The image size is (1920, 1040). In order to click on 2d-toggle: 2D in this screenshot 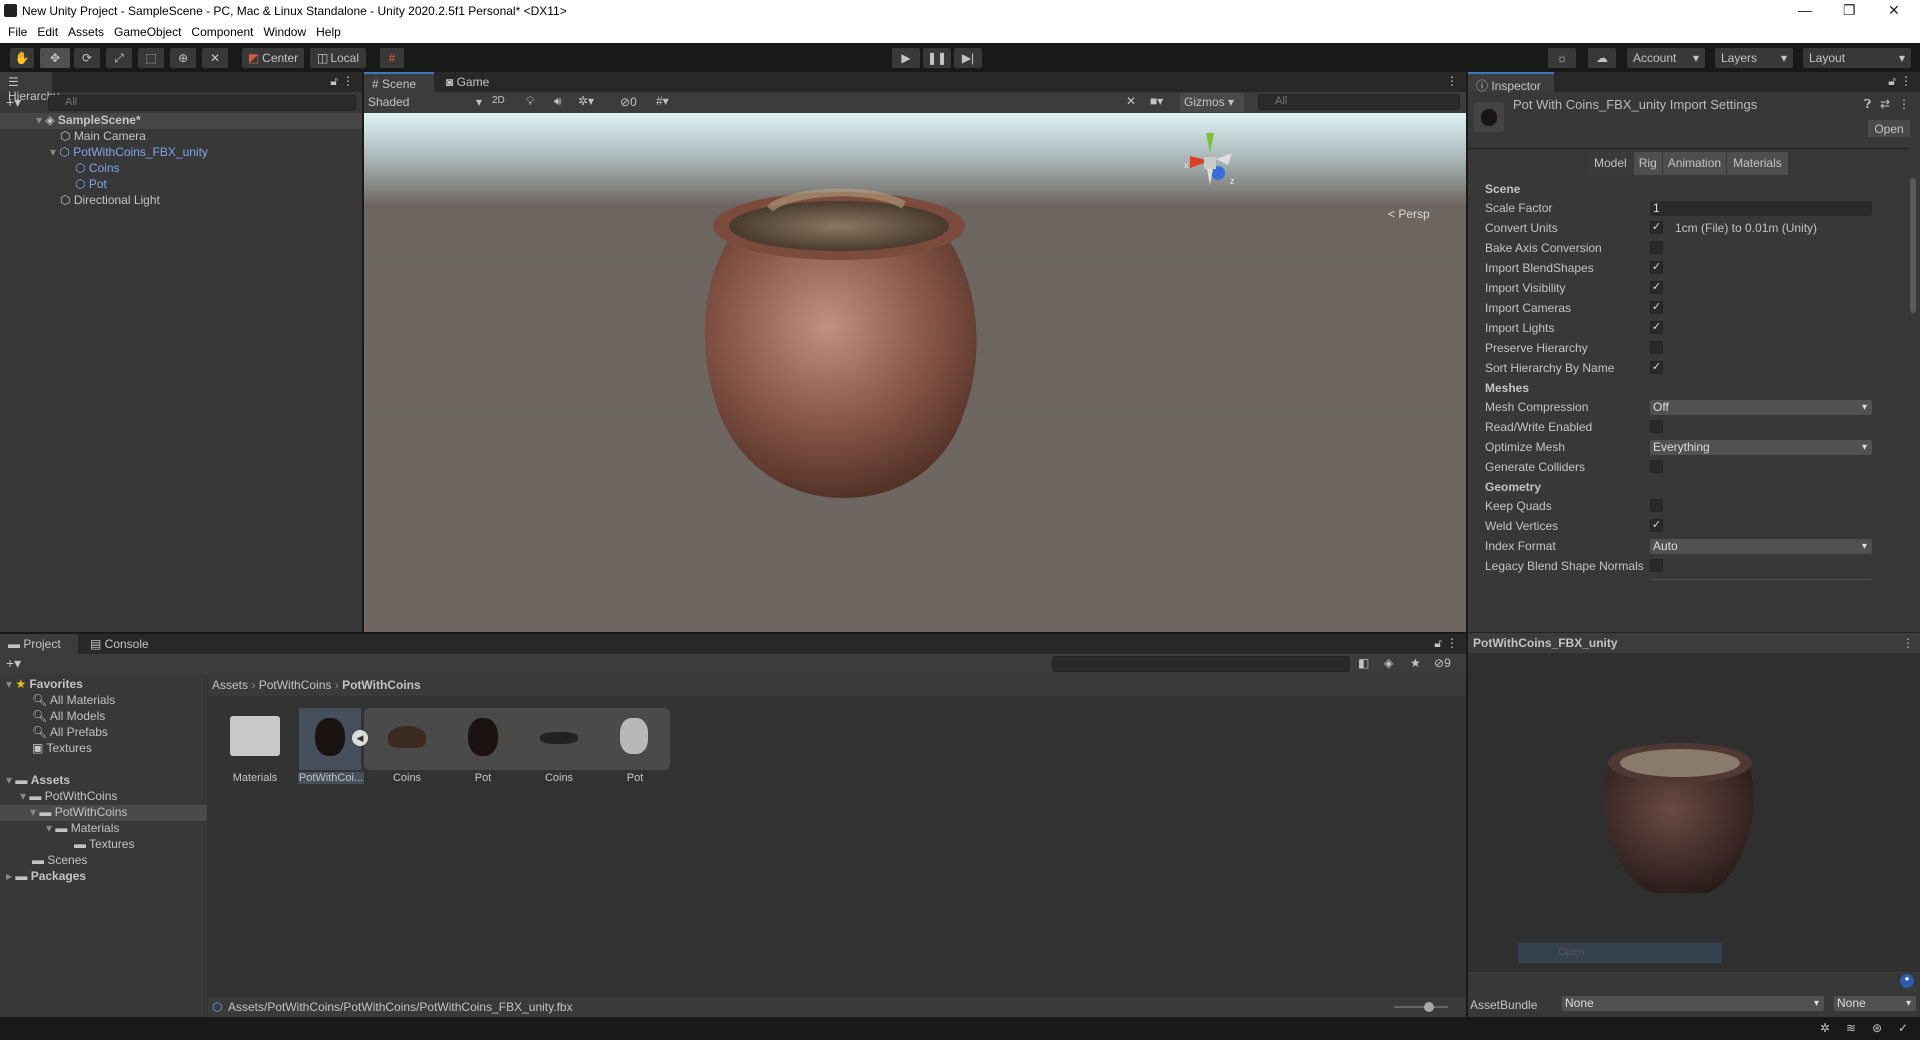, I will do `click(503, 100)`.